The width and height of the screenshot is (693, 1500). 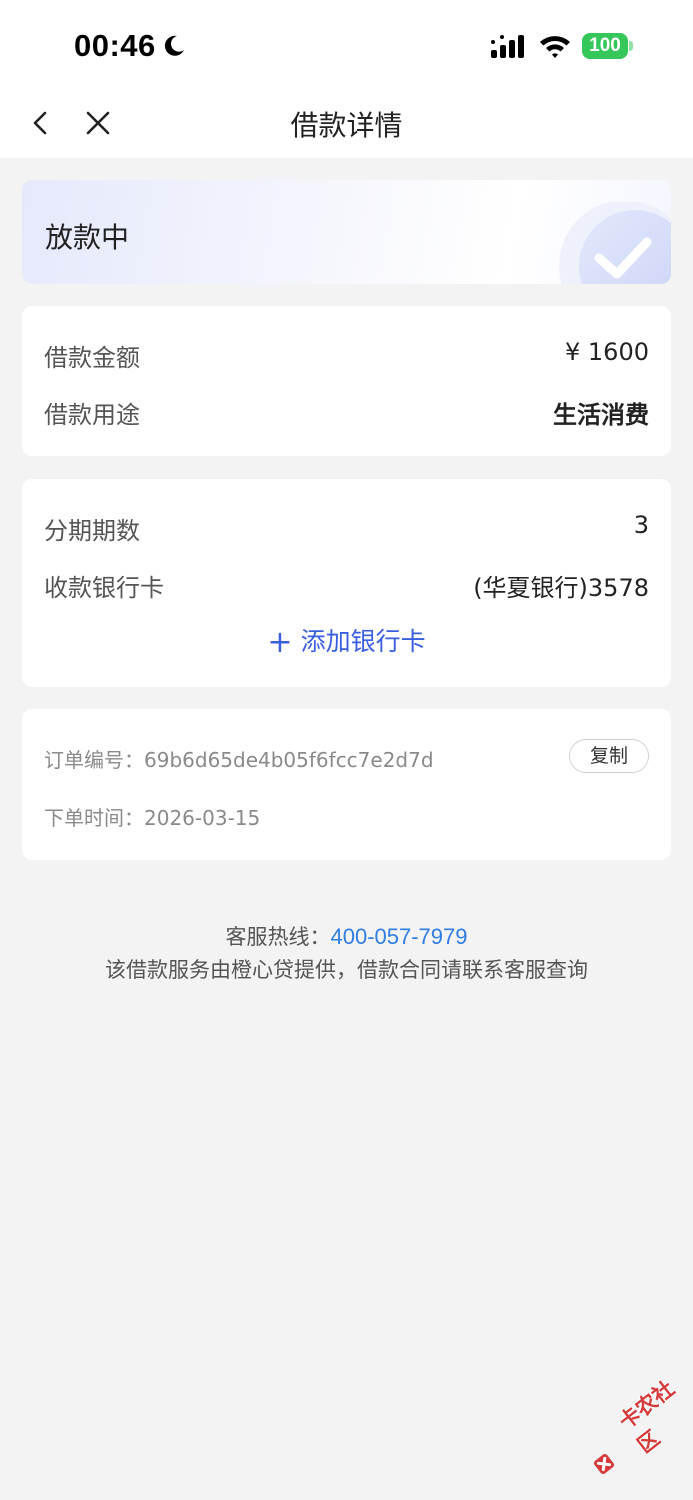 What do you see at coordinates (363, 641) in the screenshot?
I see `add-bank-card-label: 添加银行卡` at bounding box center [363, 641].